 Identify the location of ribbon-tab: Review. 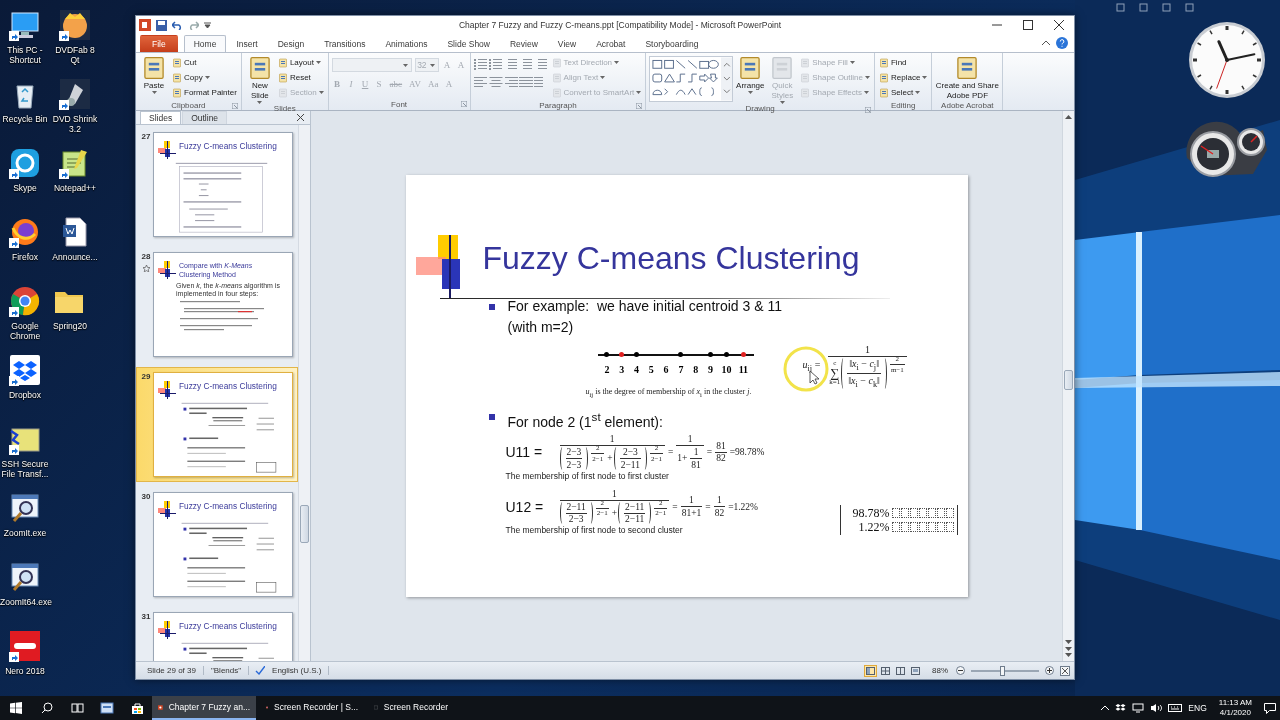
(524, 43).